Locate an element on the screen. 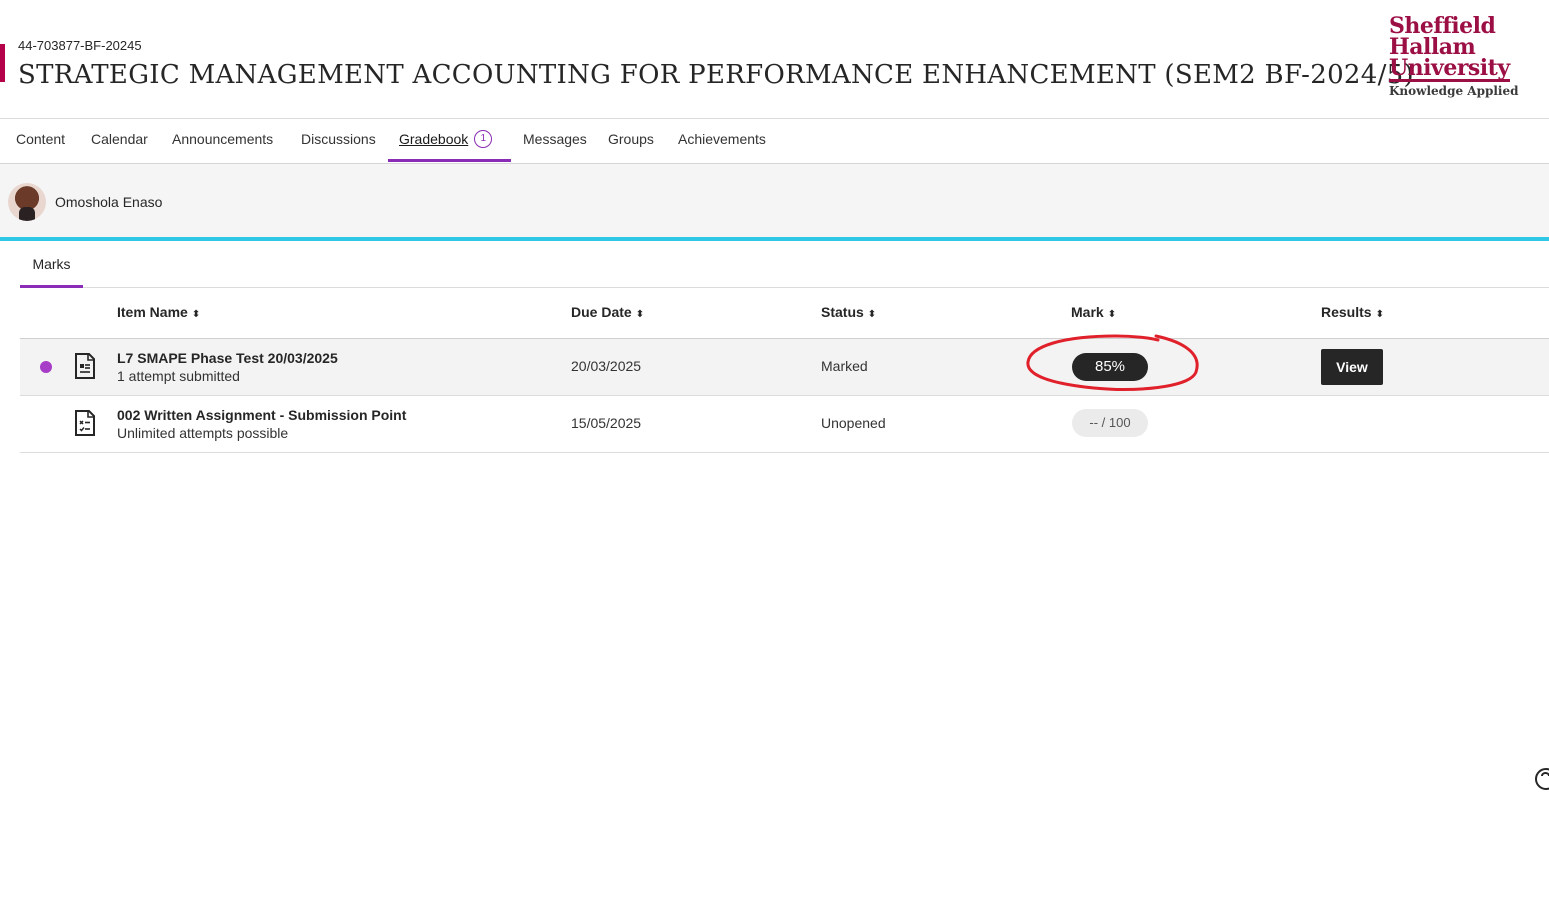 This screenshot has width=1549, height=924. column-mark: Mark ⬍ is located at coordinates (1093, 313).